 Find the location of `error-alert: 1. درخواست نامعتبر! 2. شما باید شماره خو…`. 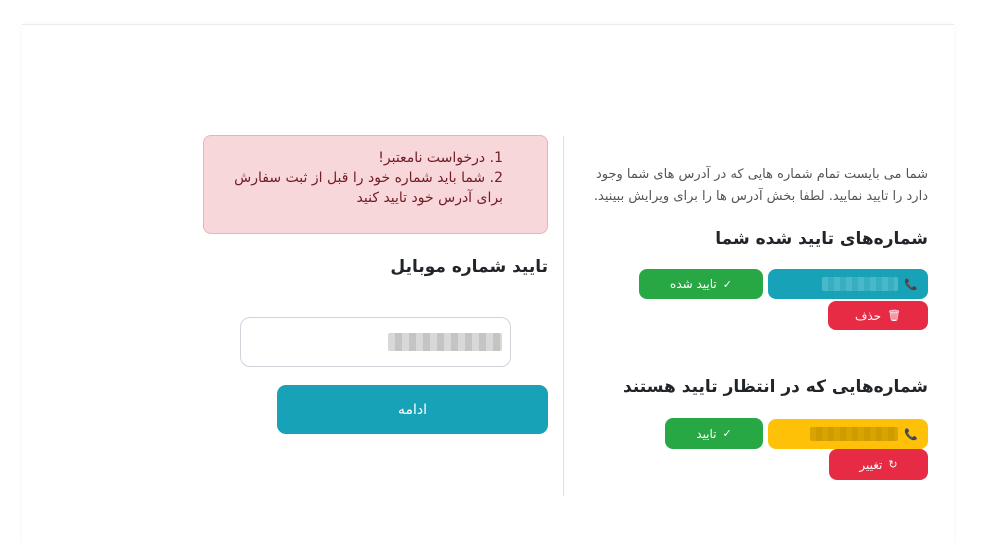

error-alert: 1. درخواست نامعتبر! 2. شما باید شماره خو… is located at coordinates (375, 184).